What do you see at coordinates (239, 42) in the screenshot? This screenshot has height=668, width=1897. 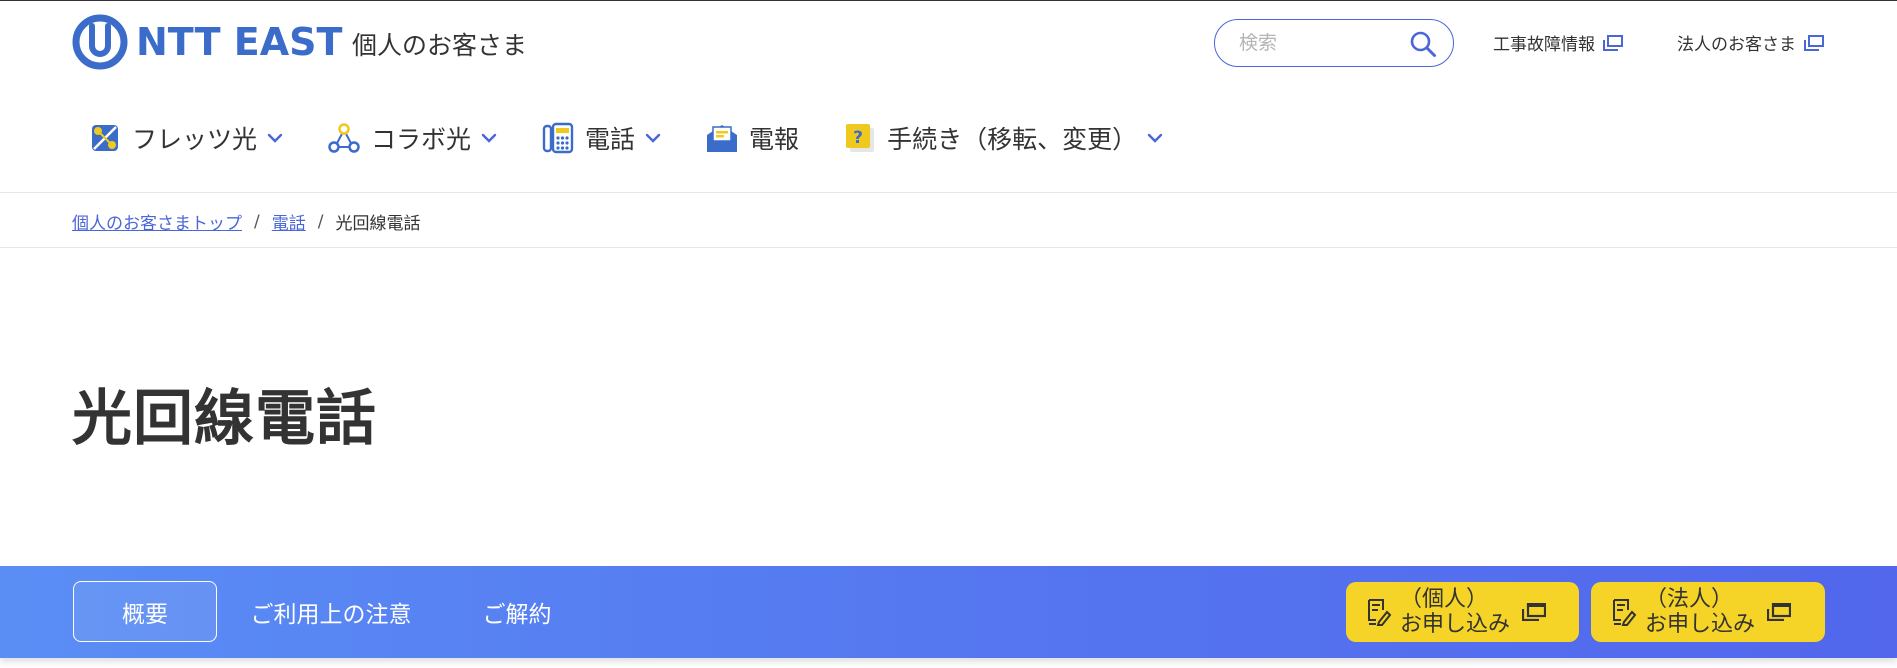 I see `brand-name: NTT EAST` at bounding box center [239, 42].